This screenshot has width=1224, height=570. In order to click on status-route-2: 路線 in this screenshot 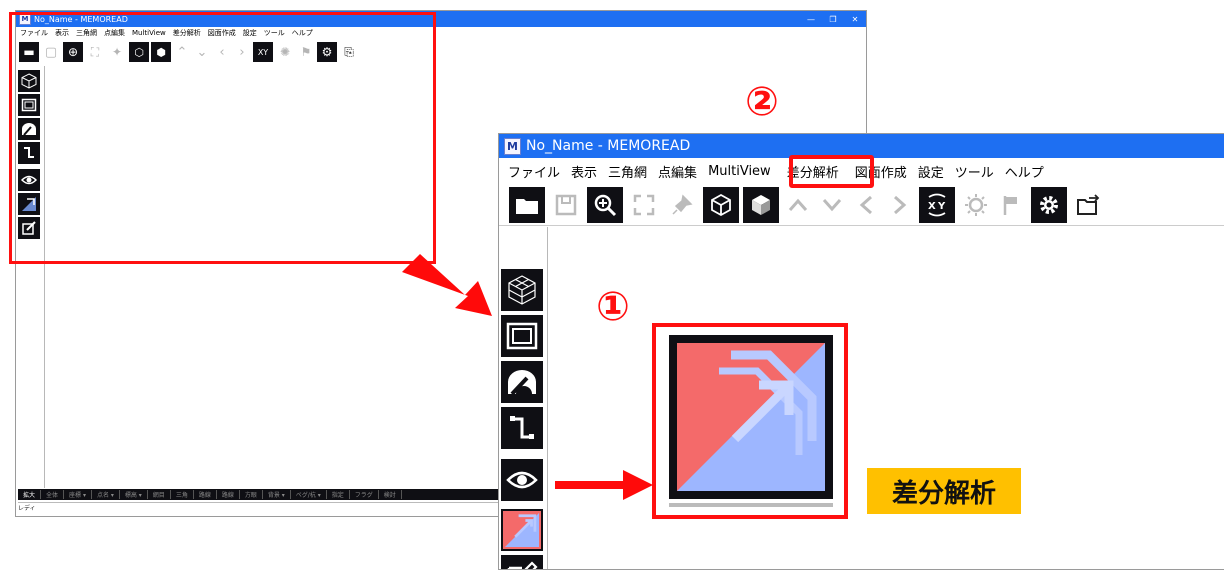, I will do `click(228, 494)`.